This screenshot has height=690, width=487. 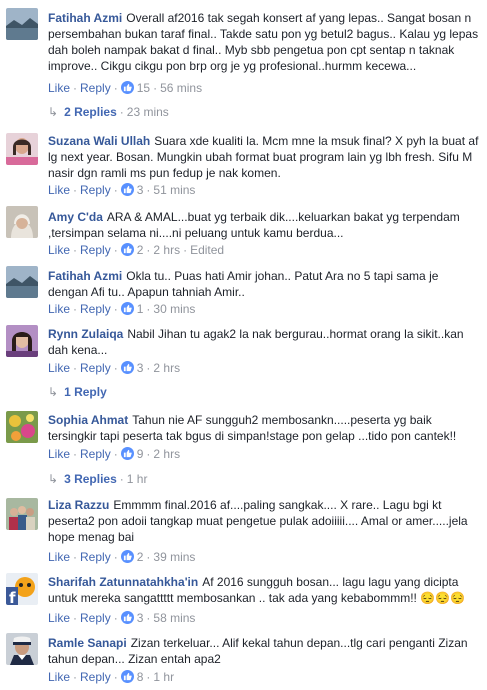 I want to click on replies-time: 1 hr, so click(x=137, y=479).